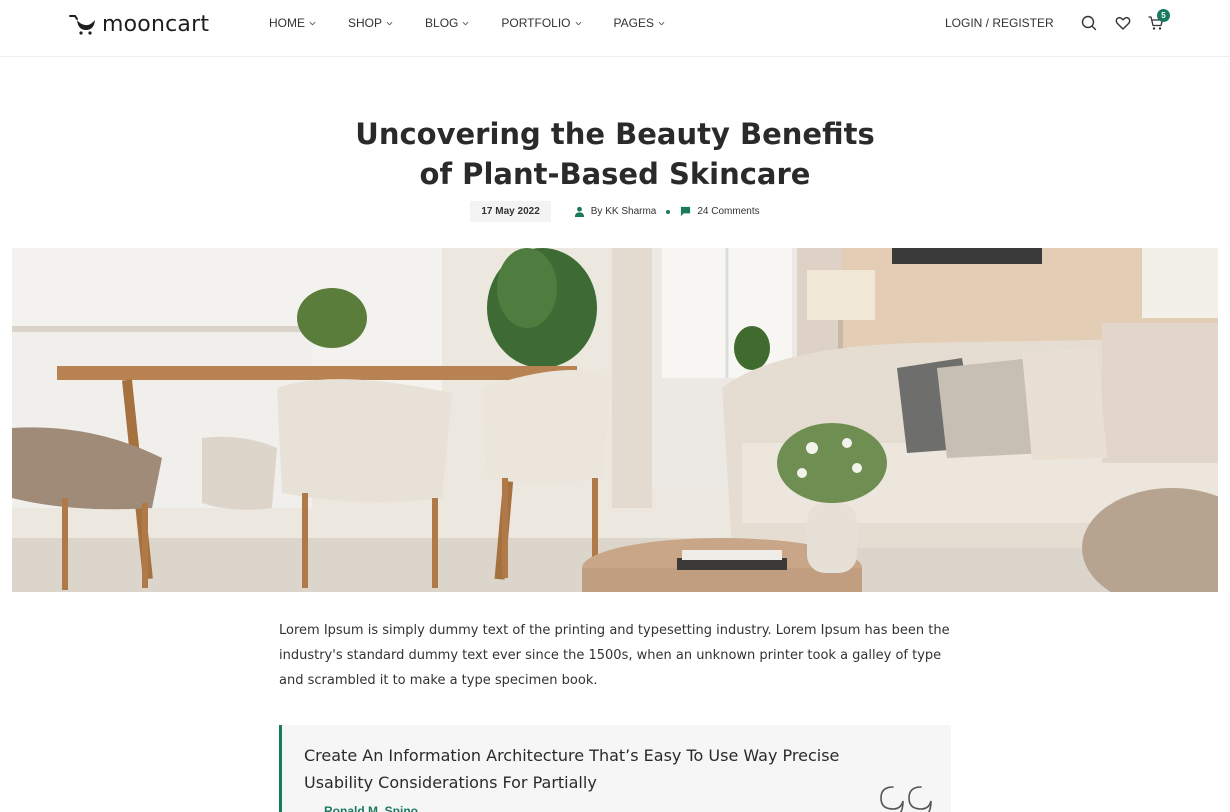 This screenshot has width=1230, height=812. I want to click on nav-blog: BLOG, so click(447, 23).